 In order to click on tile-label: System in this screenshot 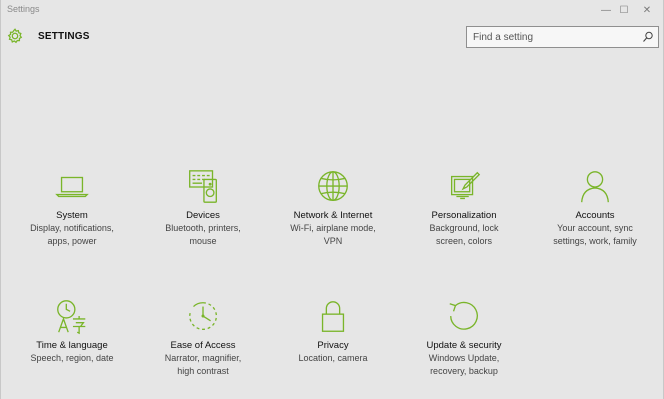, I will do `click(72, 215)`.